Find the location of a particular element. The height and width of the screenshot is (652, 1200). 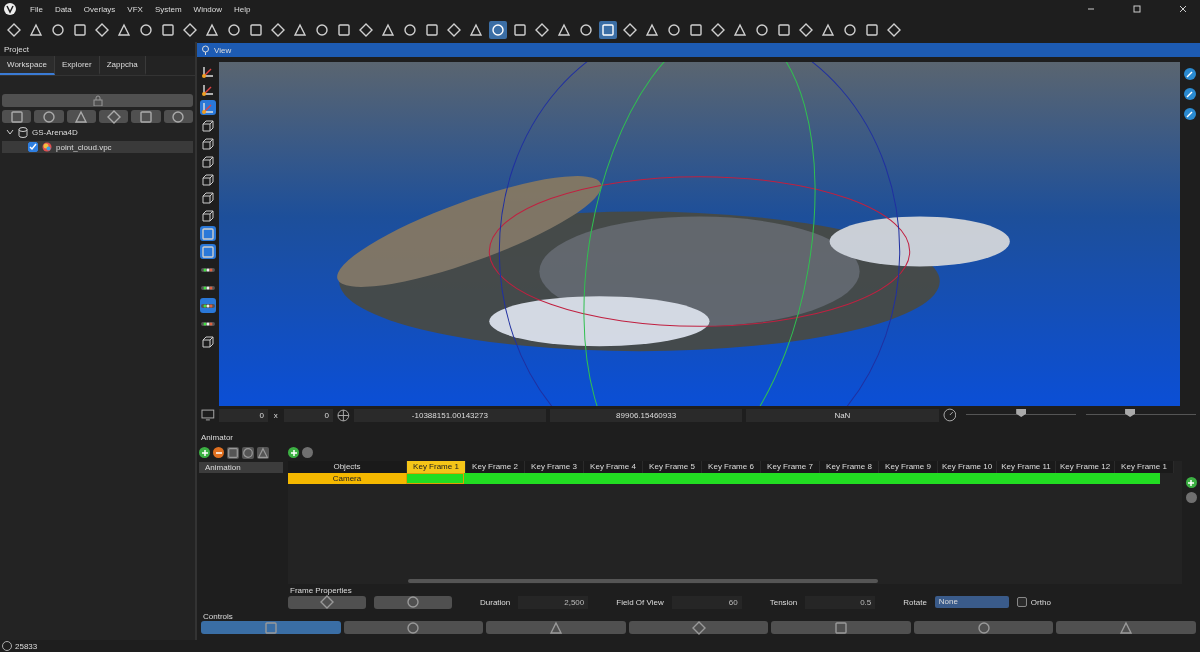

tension-field: 0.5 is located at coordinates (840, 602).